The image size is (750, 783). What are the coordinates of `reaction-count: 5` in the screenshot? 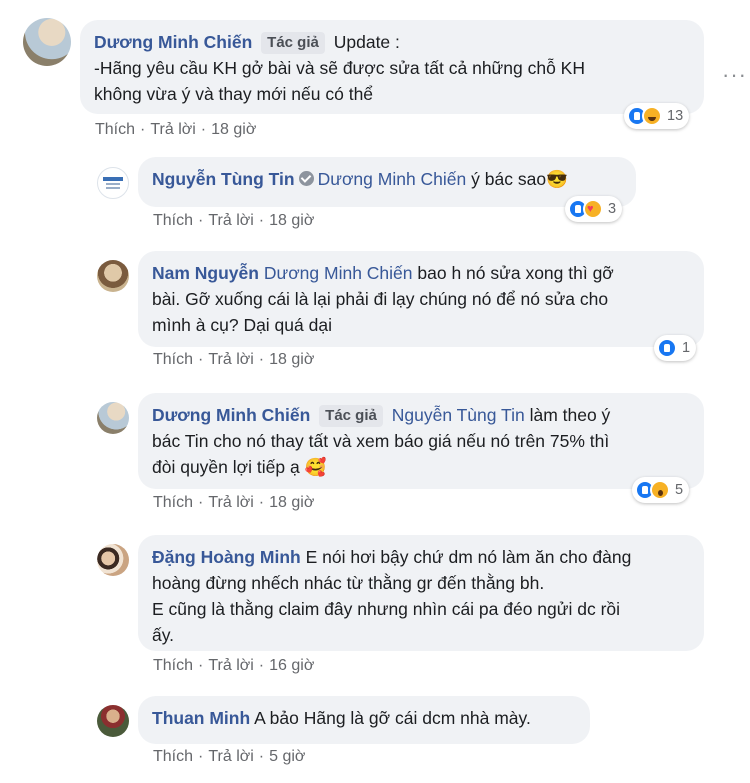 It's located at (679, 490).